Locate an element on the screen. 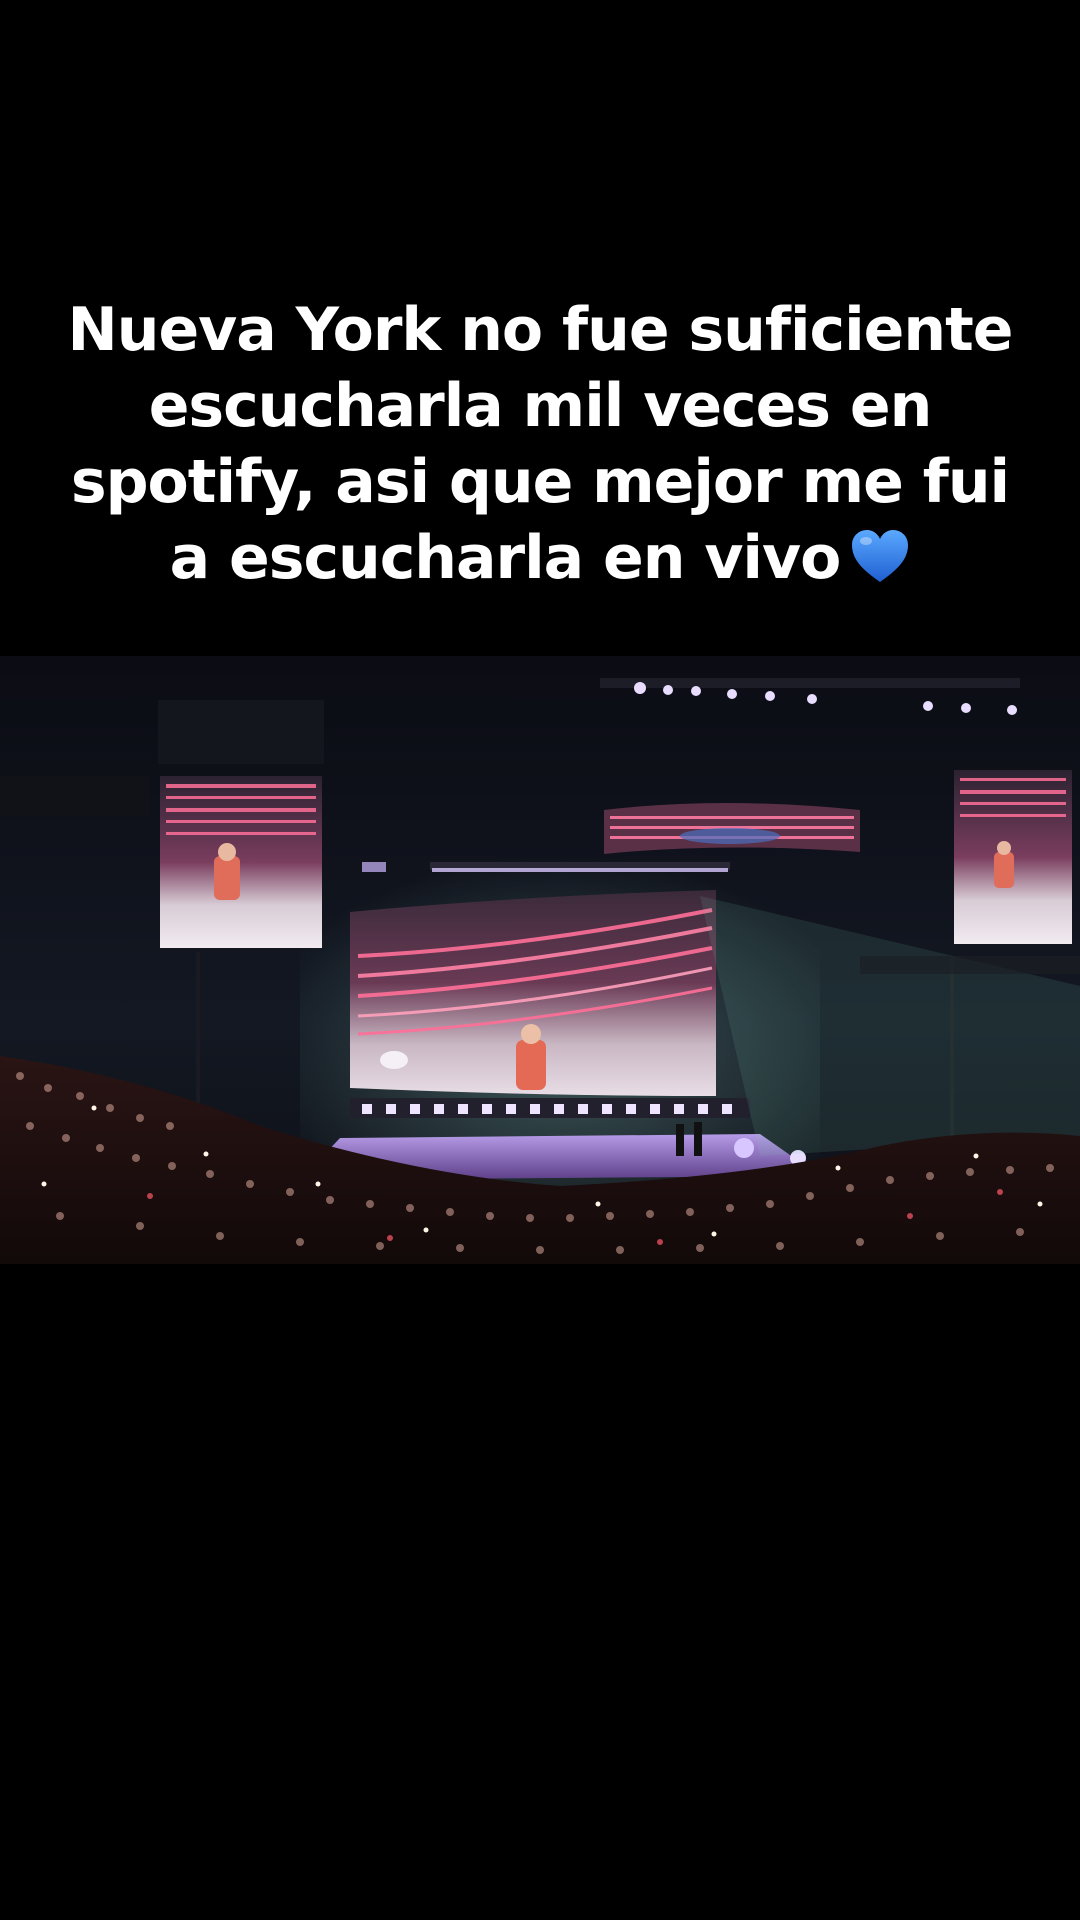 This screenshot has width=1080, height=1920. upper-banner-screen is located at coordinates (732, 828).